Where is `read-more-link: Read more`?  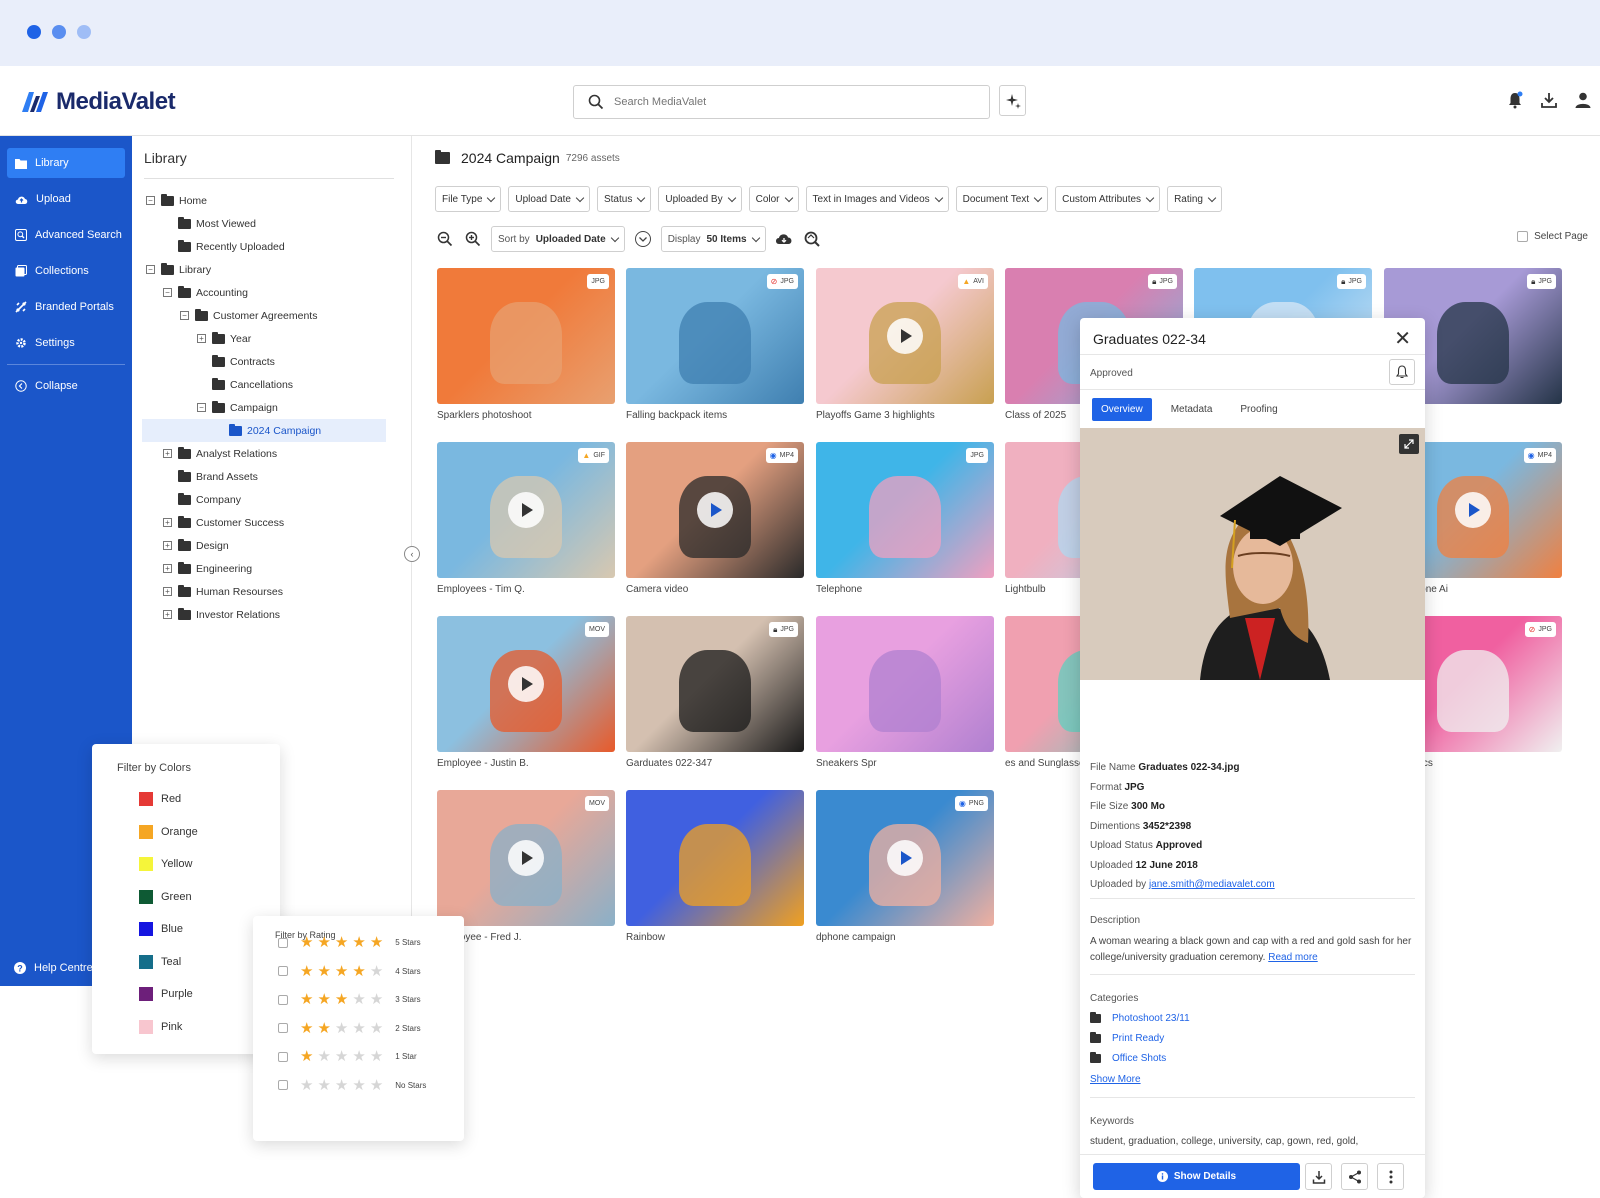
read-more-link: Read more is located at coordinates (1292, 957).